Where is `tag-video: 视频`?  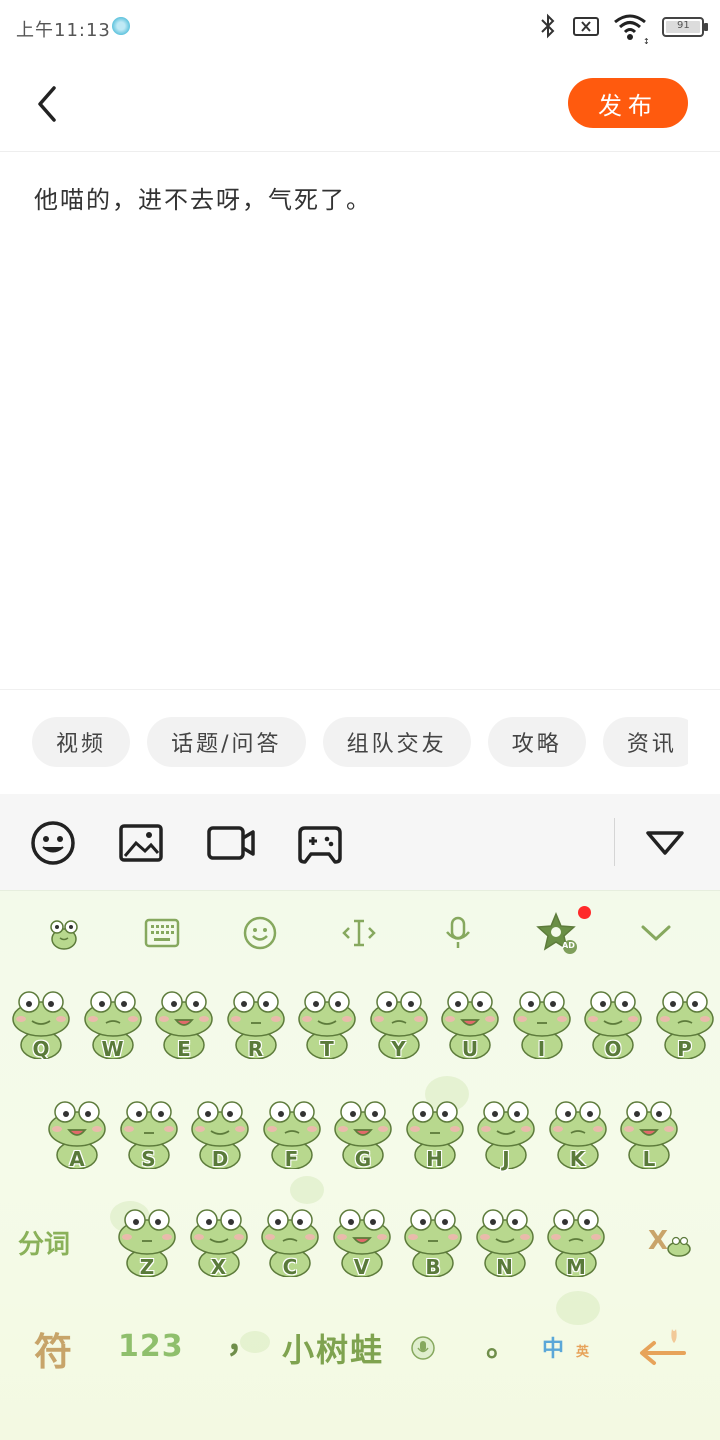 tag-video: 视频 is located at coordinates (81, 742).